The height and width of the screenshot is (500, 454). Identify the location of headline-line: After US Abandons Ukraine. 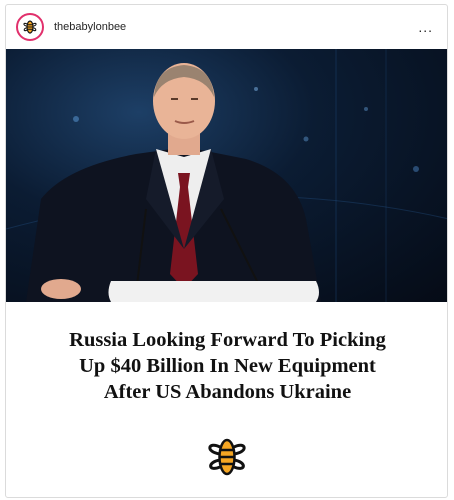
(227, 392).